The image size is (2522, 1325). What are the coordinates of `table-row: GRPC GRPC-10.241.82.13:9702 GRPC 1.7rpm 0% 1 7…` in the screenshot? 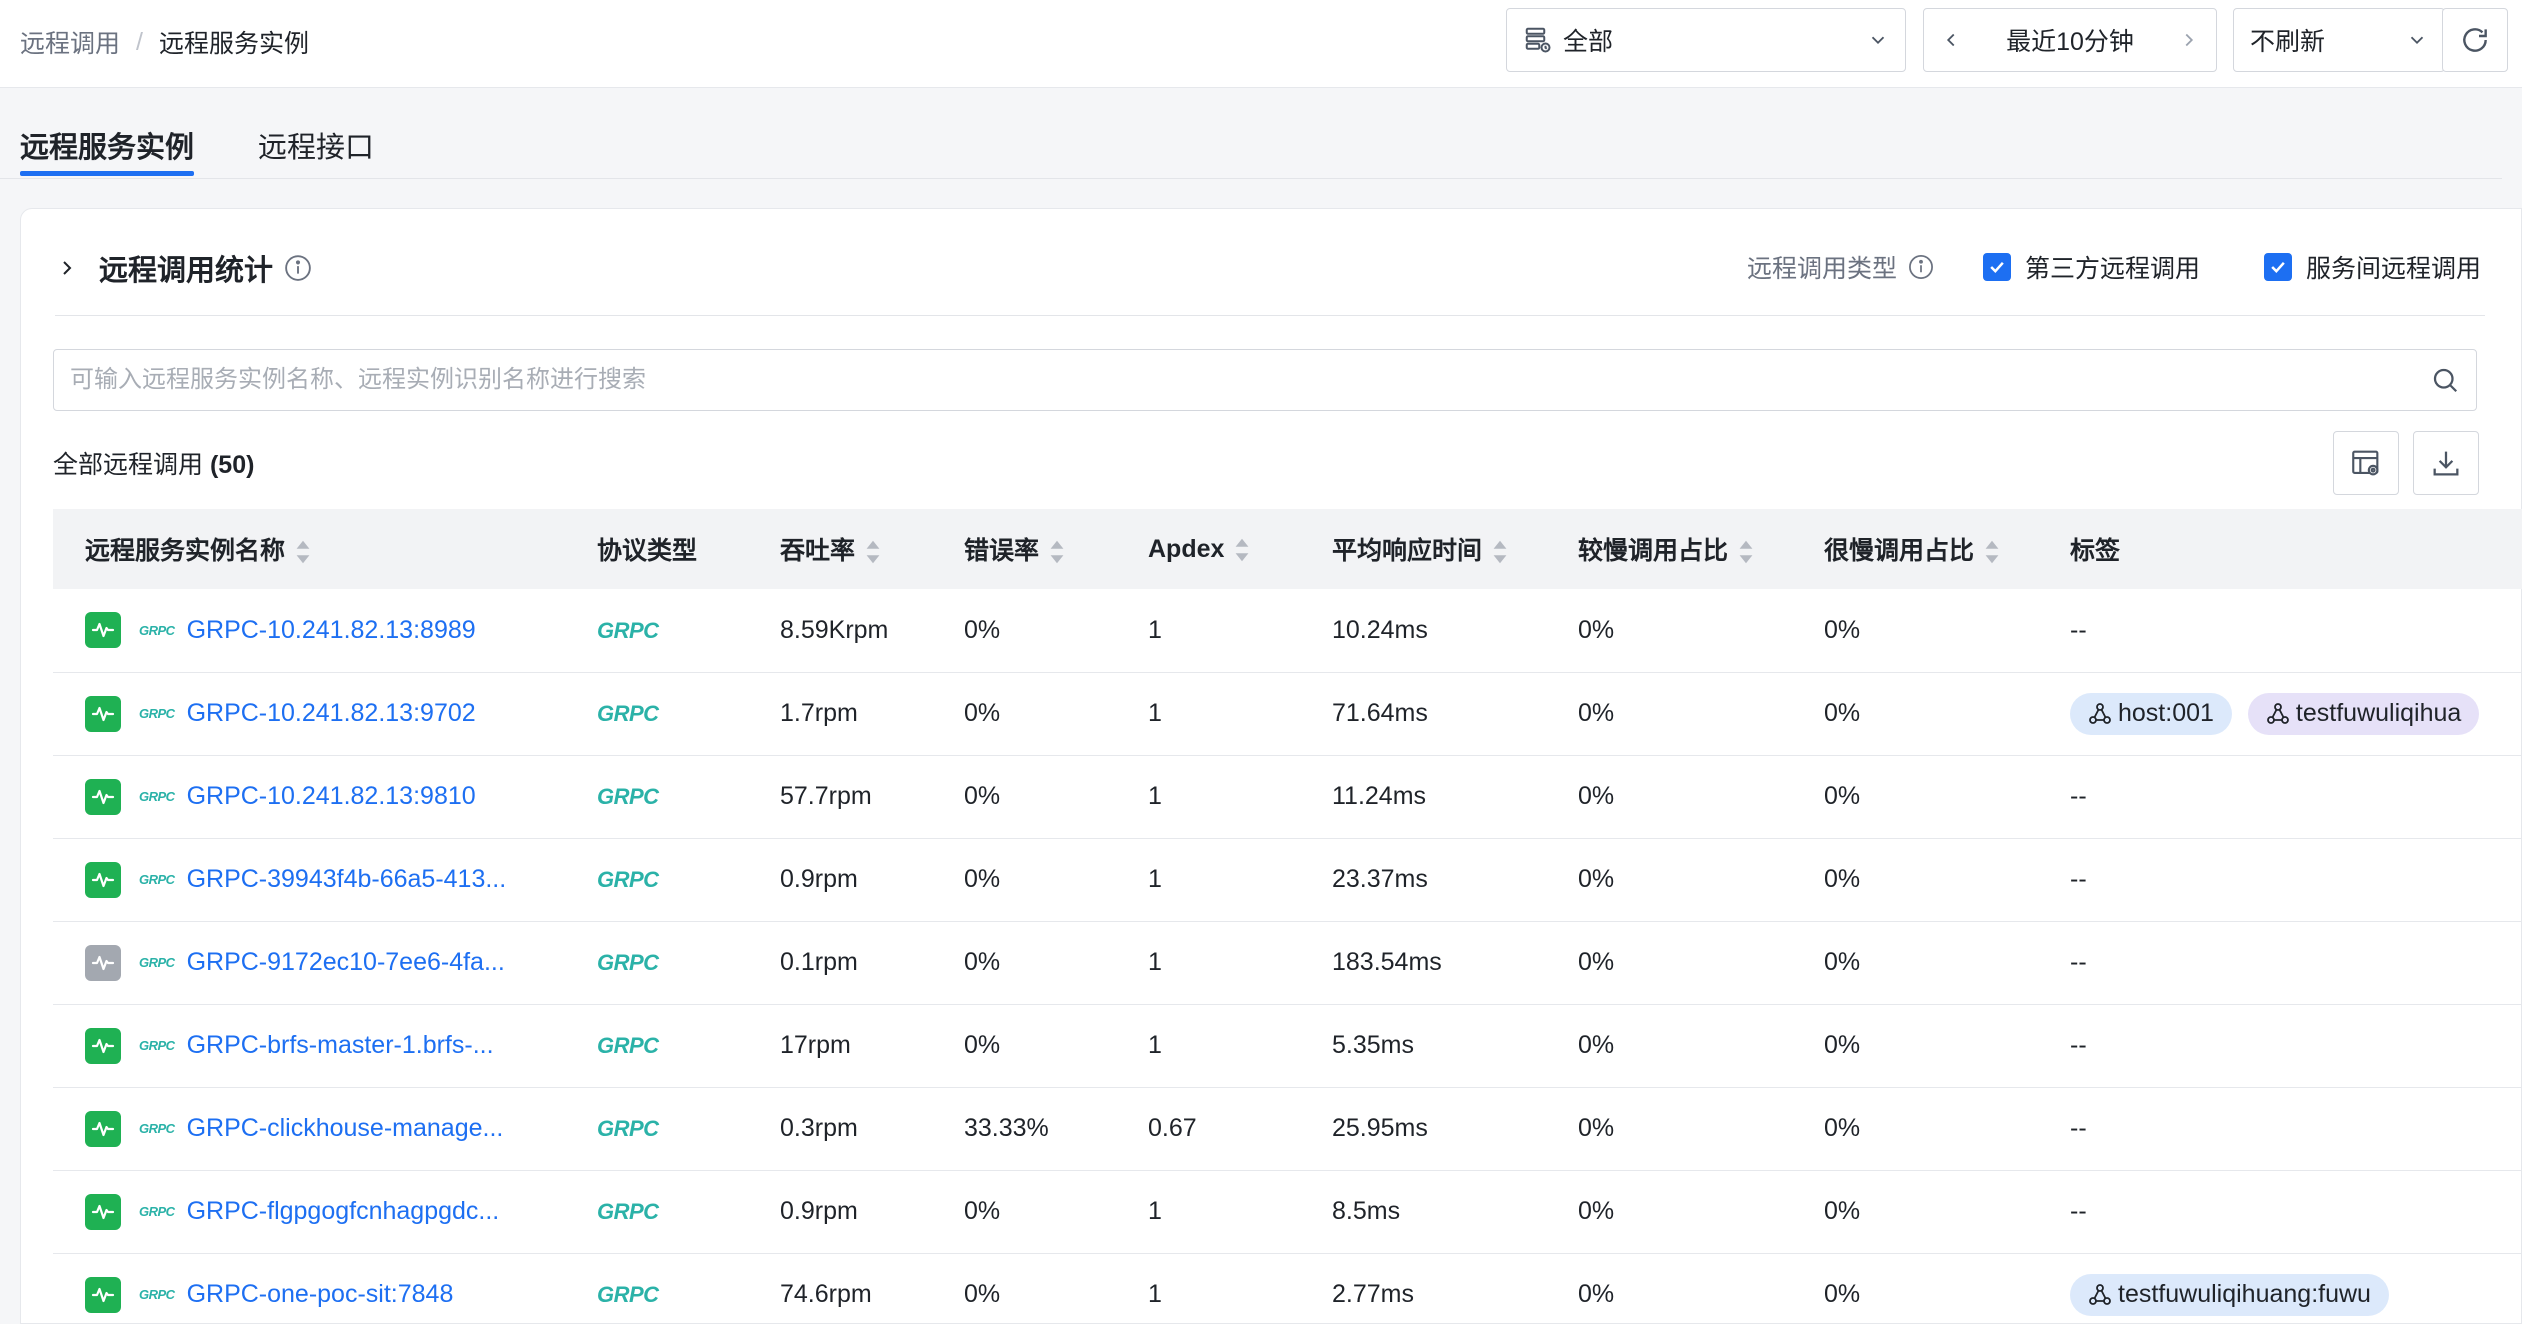 It's located at (1287, 714).